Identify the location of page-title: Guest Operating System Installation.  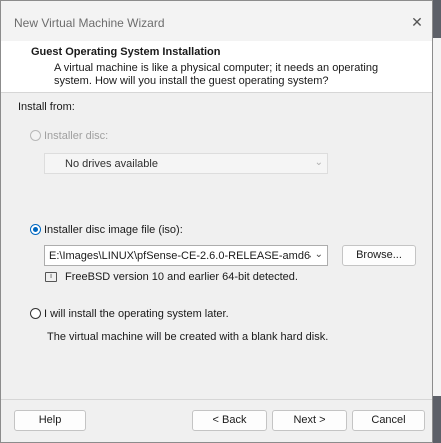
(126, 52).